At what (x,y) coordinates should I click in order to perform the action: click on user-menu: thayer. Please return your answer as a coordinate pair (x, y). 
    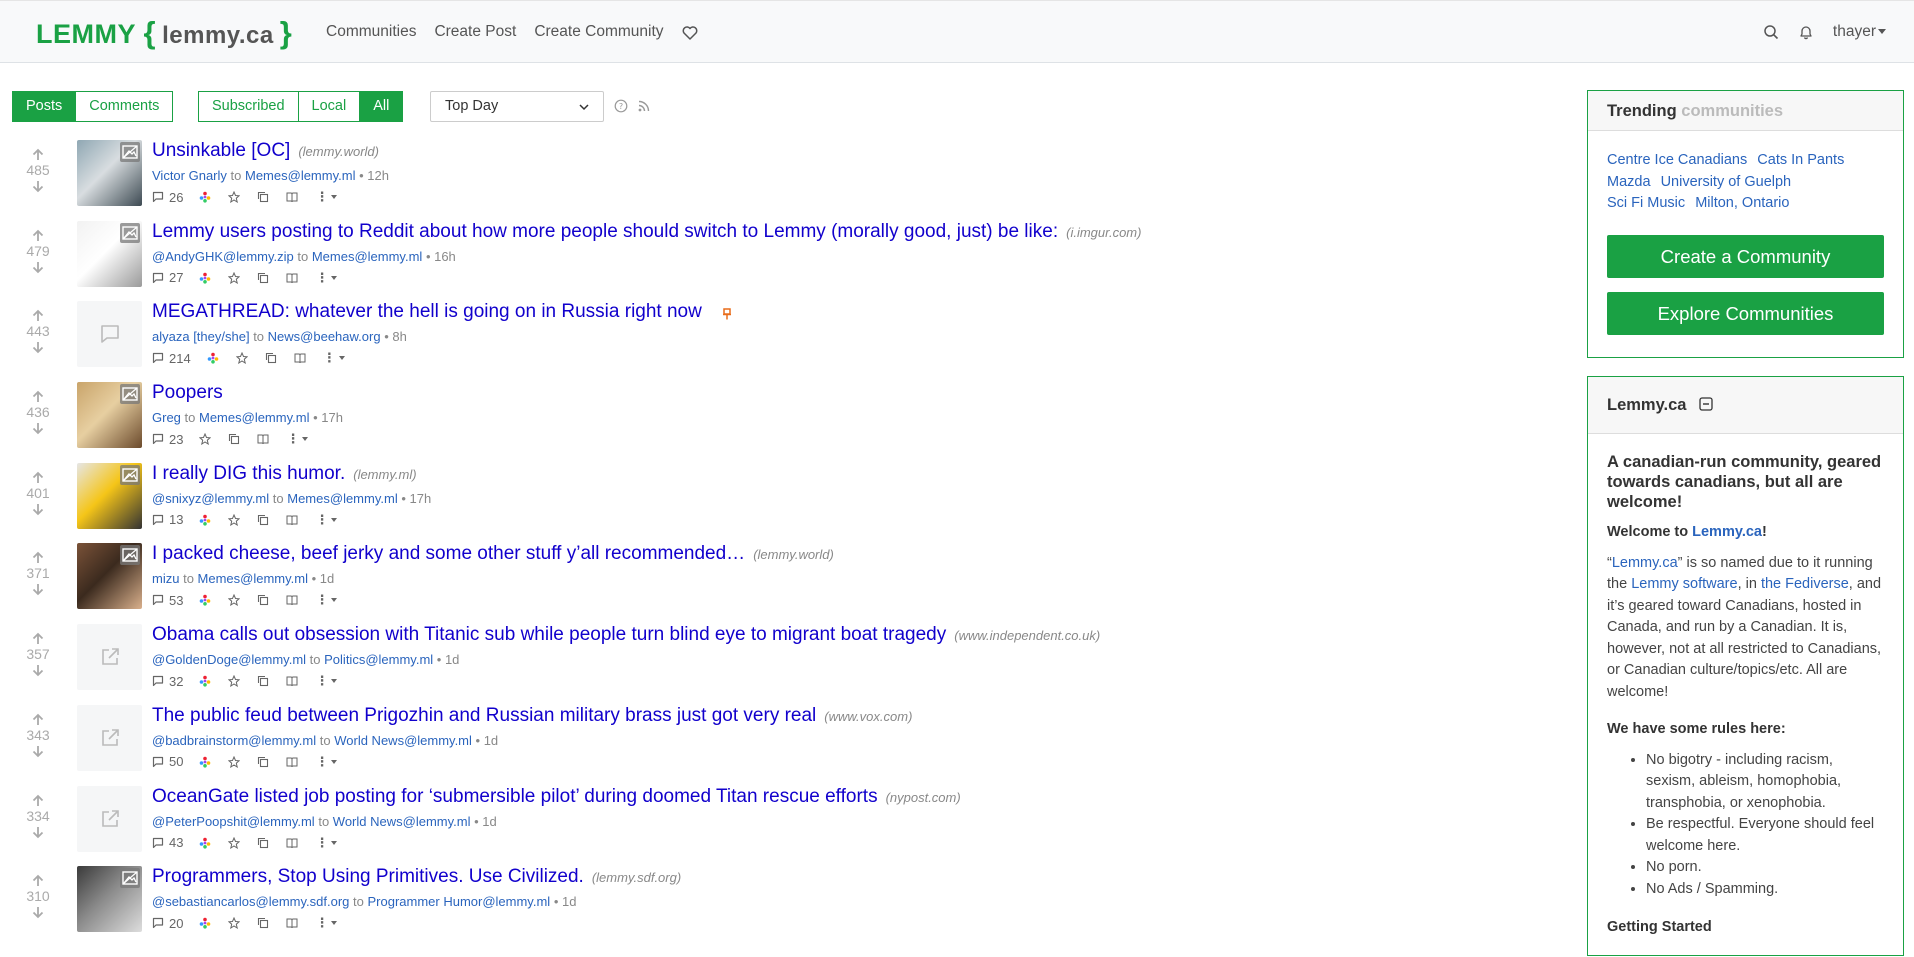
    Looking at the image, I should click on (1859, 32).